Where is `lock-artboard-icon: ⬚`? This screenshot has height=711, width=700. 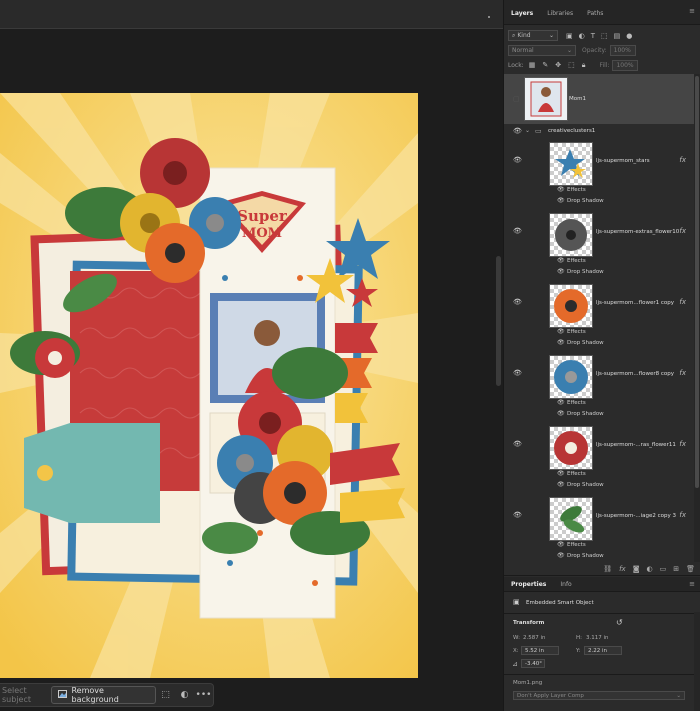
lock-artboard-icon: ⬚ is located at coordinates (571, 65).